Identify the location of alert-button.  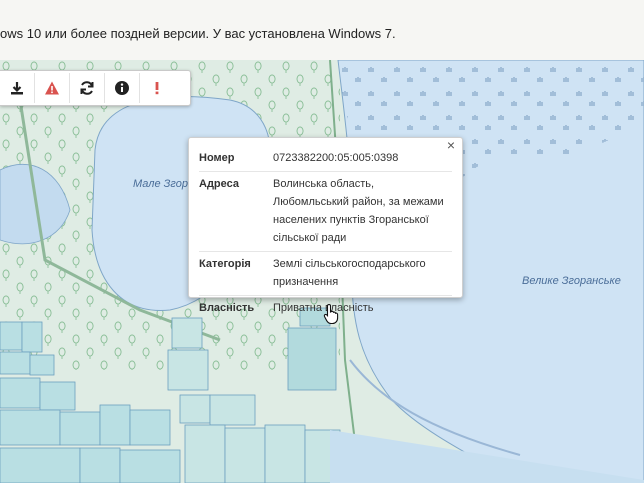
(157, 88).